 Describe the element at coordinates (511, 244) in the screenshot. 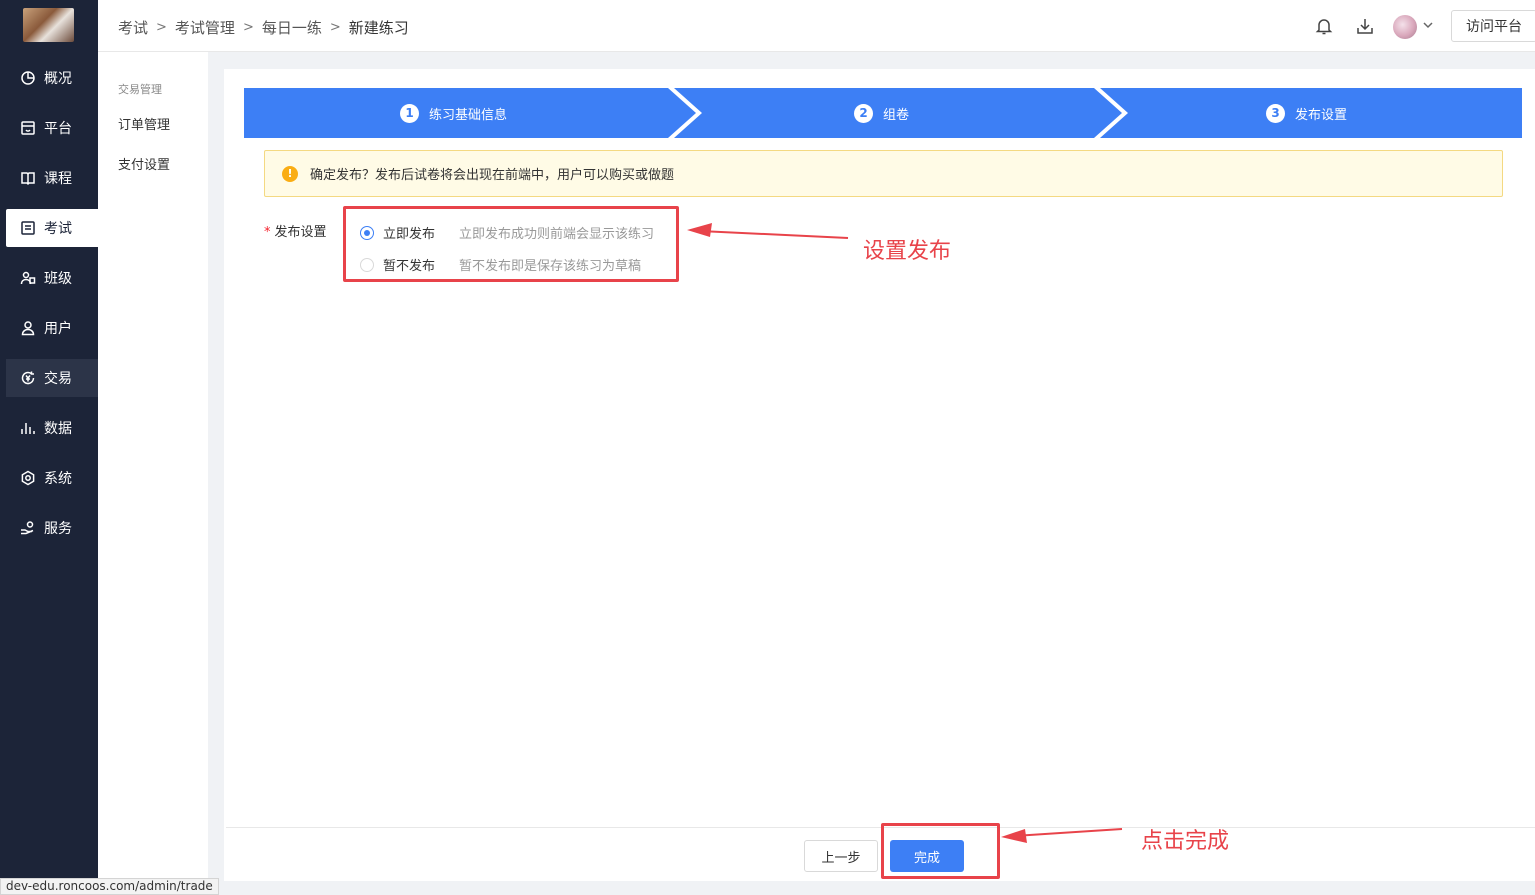

I see `annotation-box-publish` at that location.